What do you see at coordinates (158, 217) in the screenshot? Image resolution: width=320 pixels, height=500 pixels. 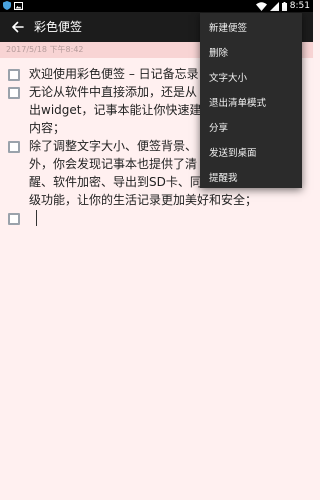 I see `checklist-item` at bounding box center [158, 217].